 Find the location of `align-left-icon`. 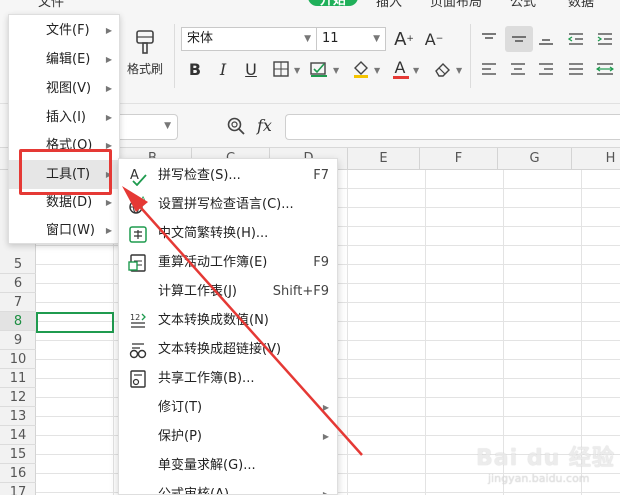

align-left-icon is located at coordinates (489, 69).